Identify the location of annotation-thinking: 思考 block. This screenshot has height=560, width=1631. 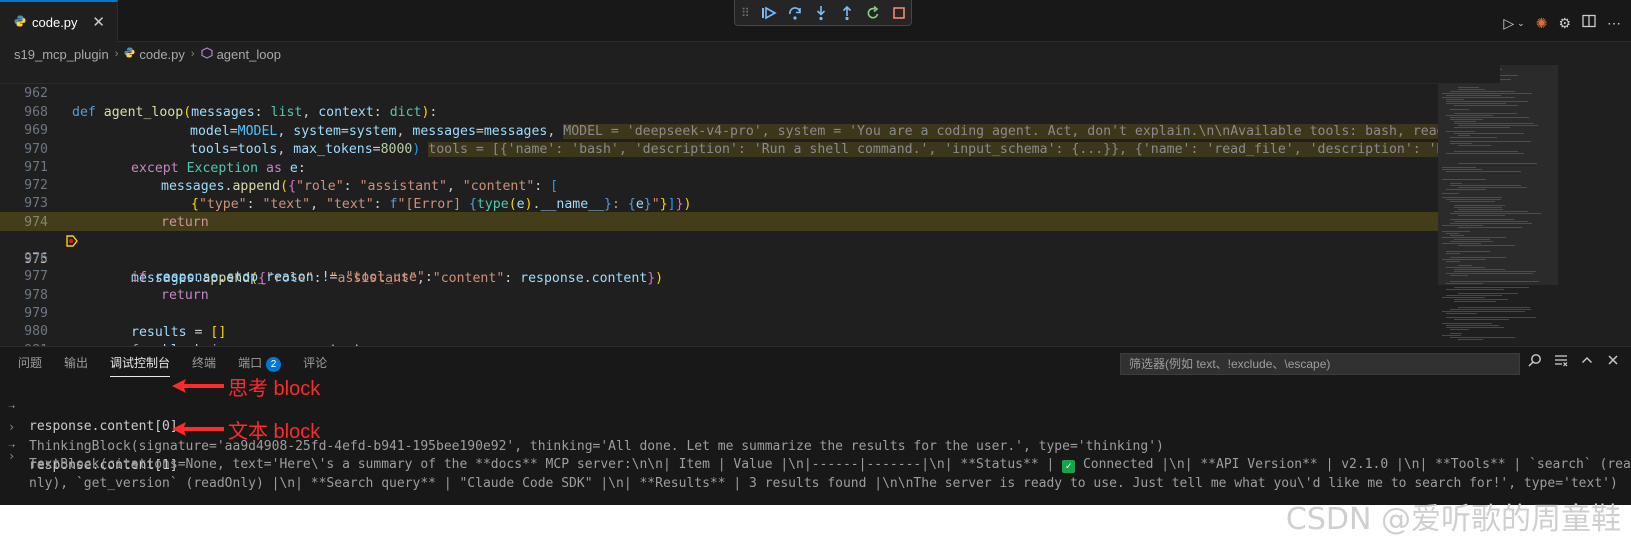
(246, 387).